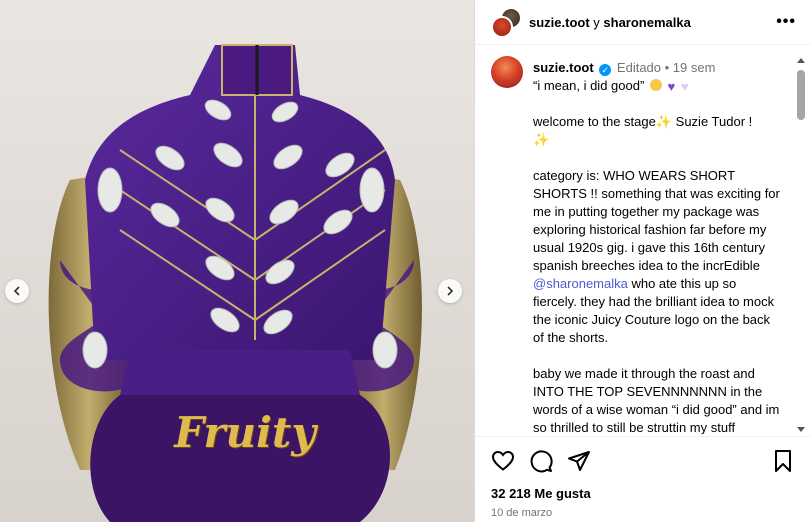 The image size is (810, 522). Describe the element at coordinates (605, 70) in the screenshot. I see `verified-badge-icon: ✓` at that location.